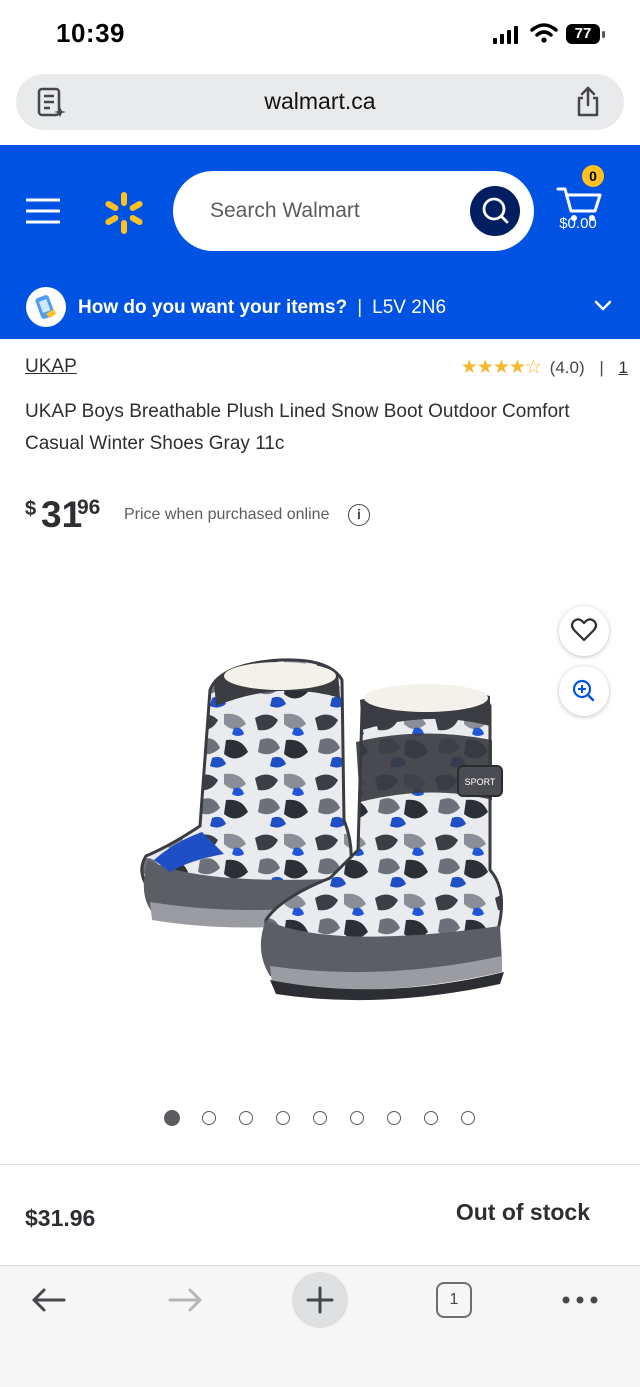  I want to click on status-bar: 10:39 77, so click(320, 35).